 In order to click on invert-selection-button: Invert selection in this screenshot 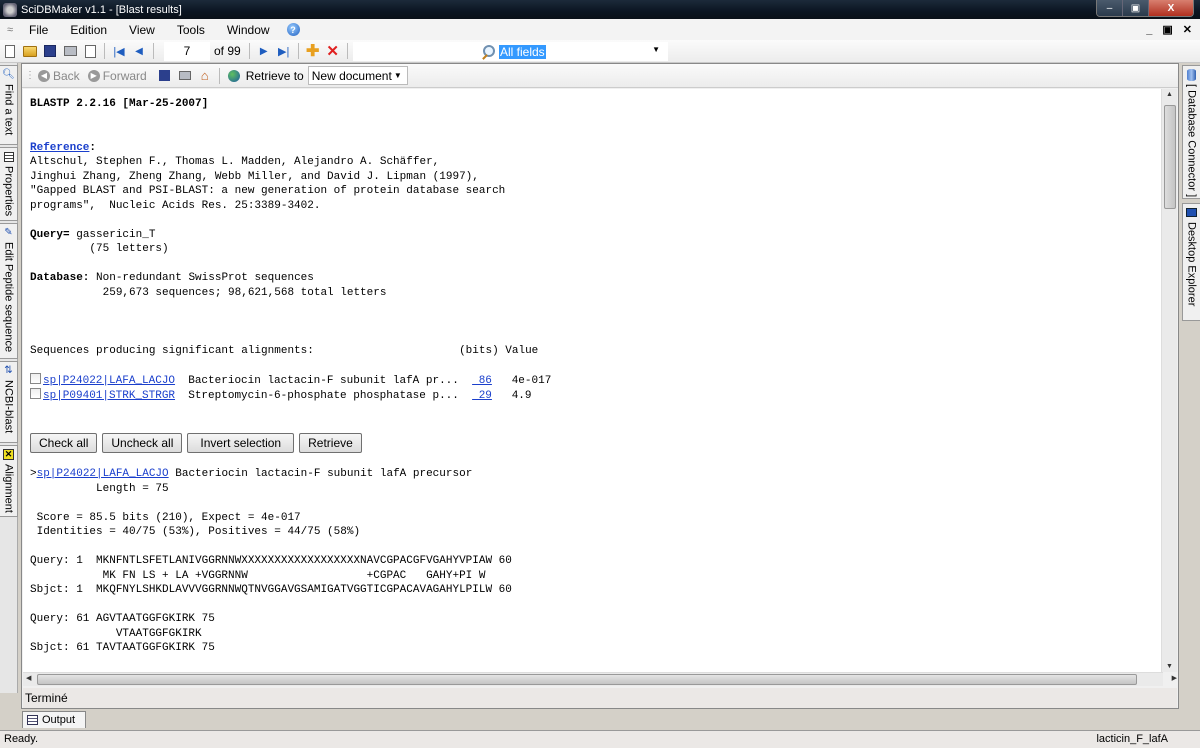, I will do `click(241, 442)`.